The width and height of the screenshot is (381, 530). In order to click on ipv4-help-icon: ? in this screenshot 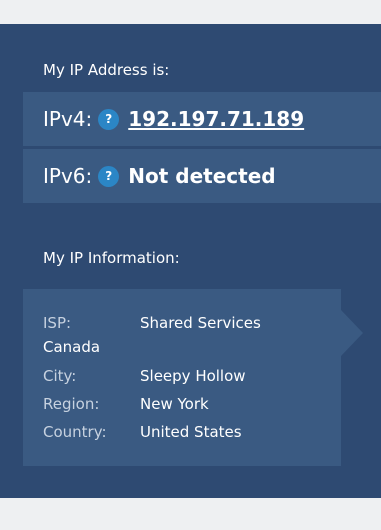, I will do `click(109, 119)`.